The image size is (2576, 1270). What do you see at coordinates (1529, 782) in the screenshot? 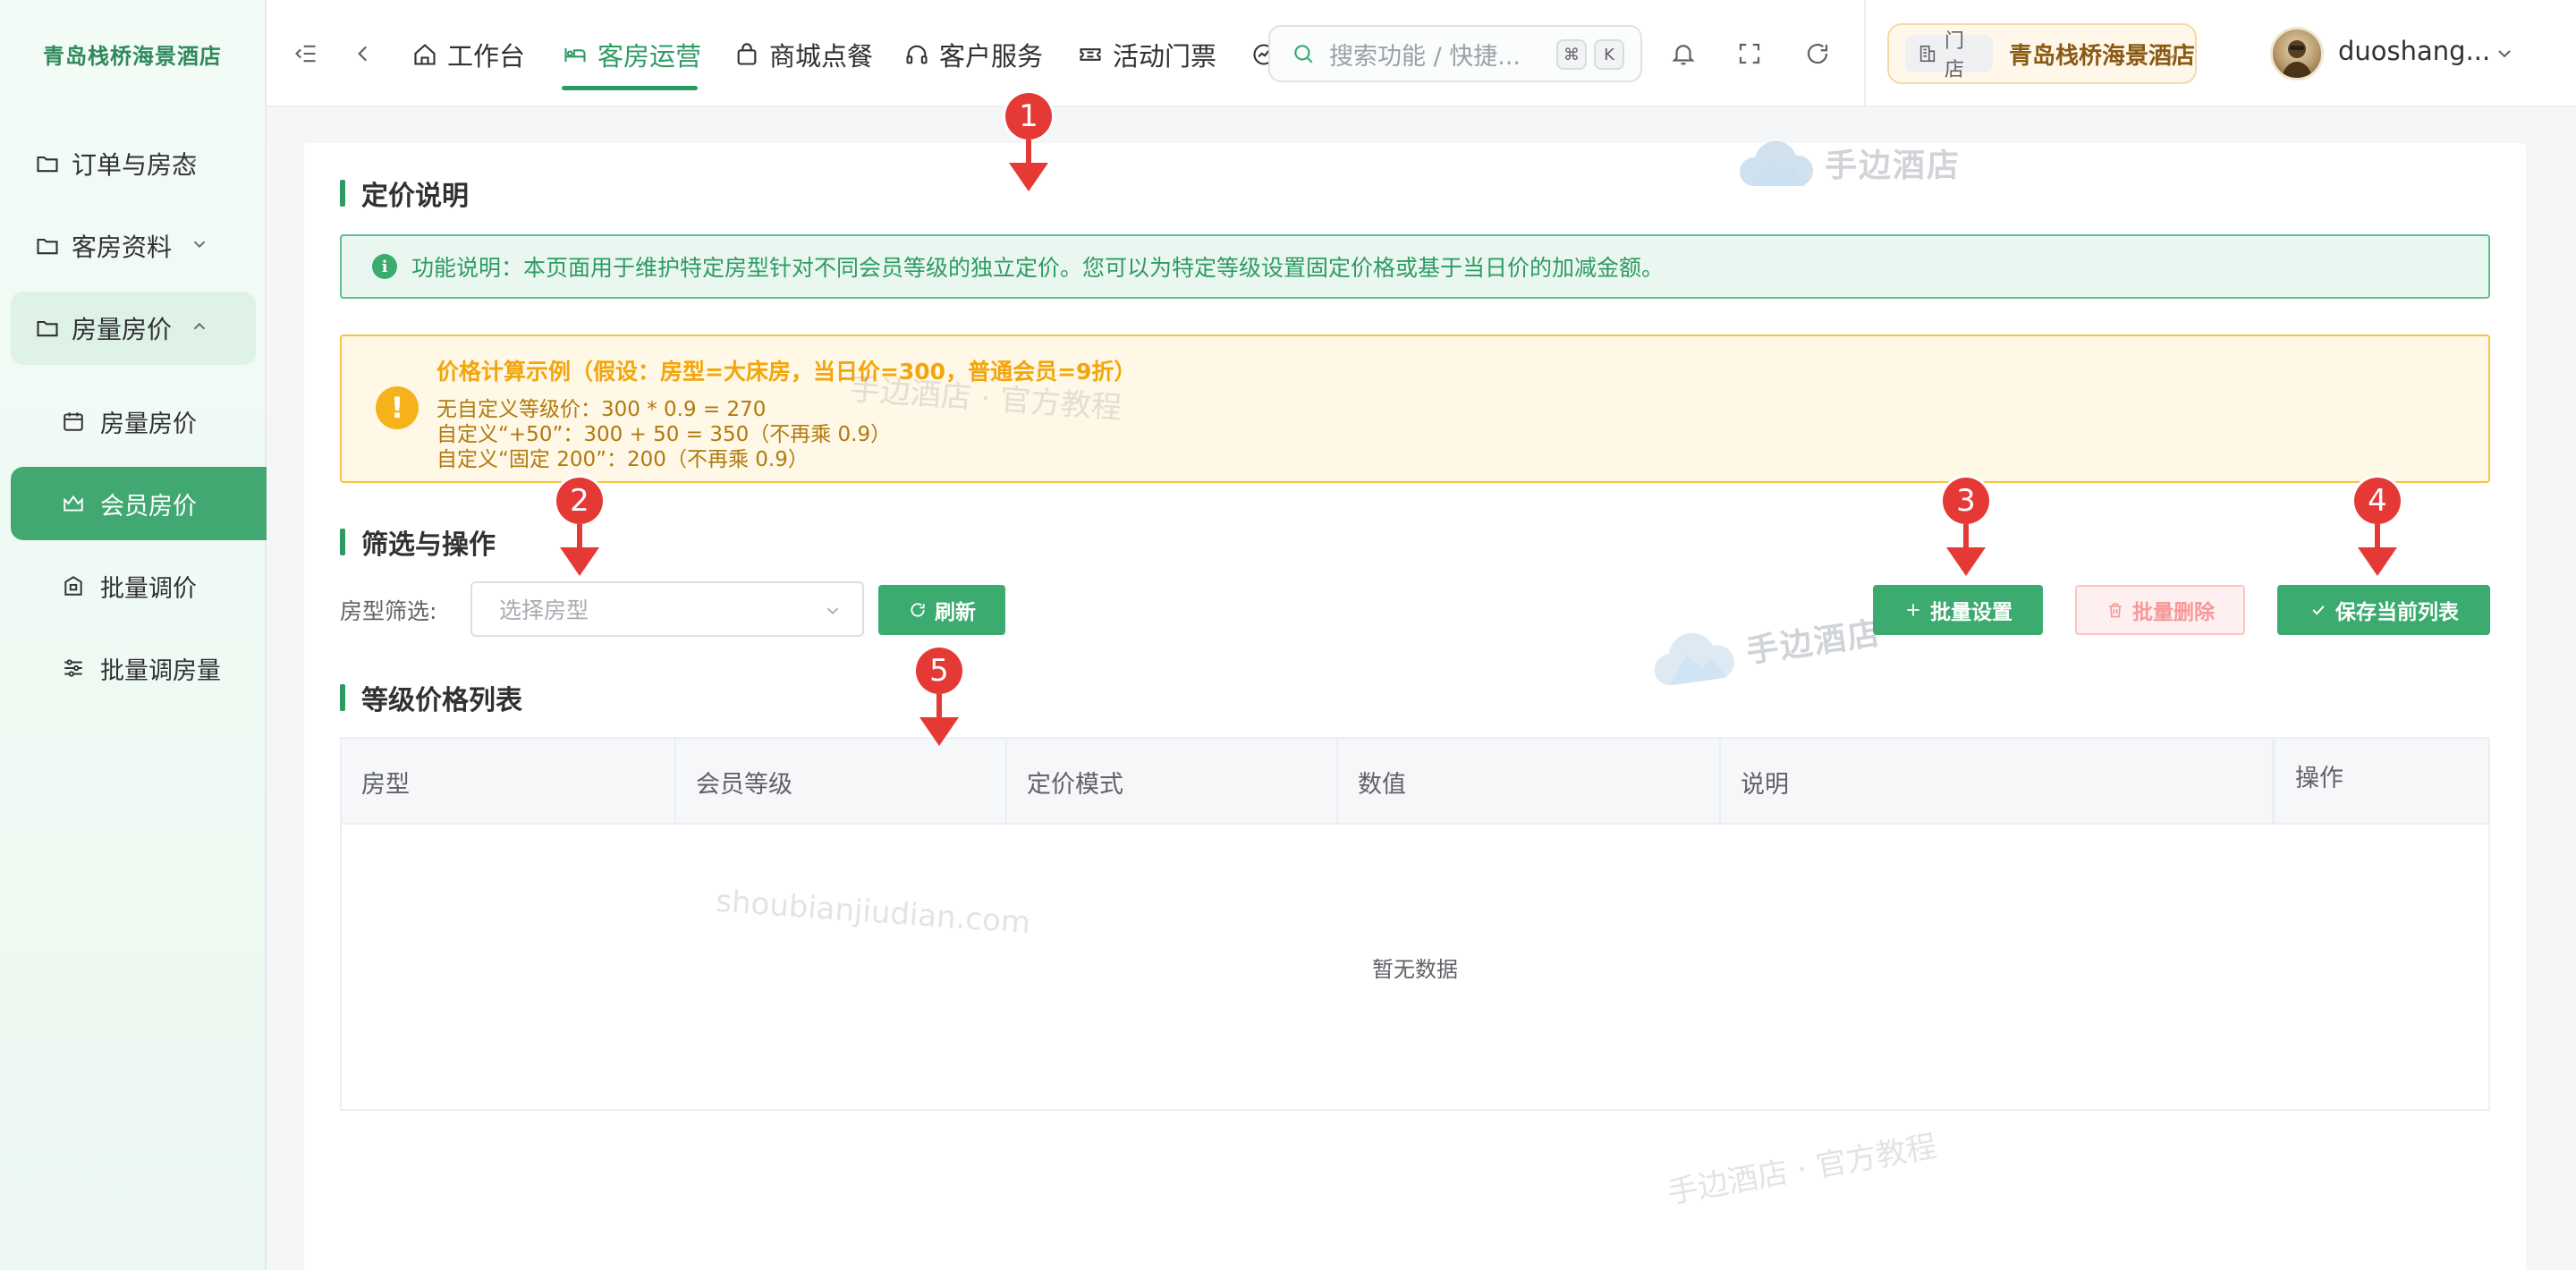
I see `column-header-value: 数值` at bounding box center [1529, 782].